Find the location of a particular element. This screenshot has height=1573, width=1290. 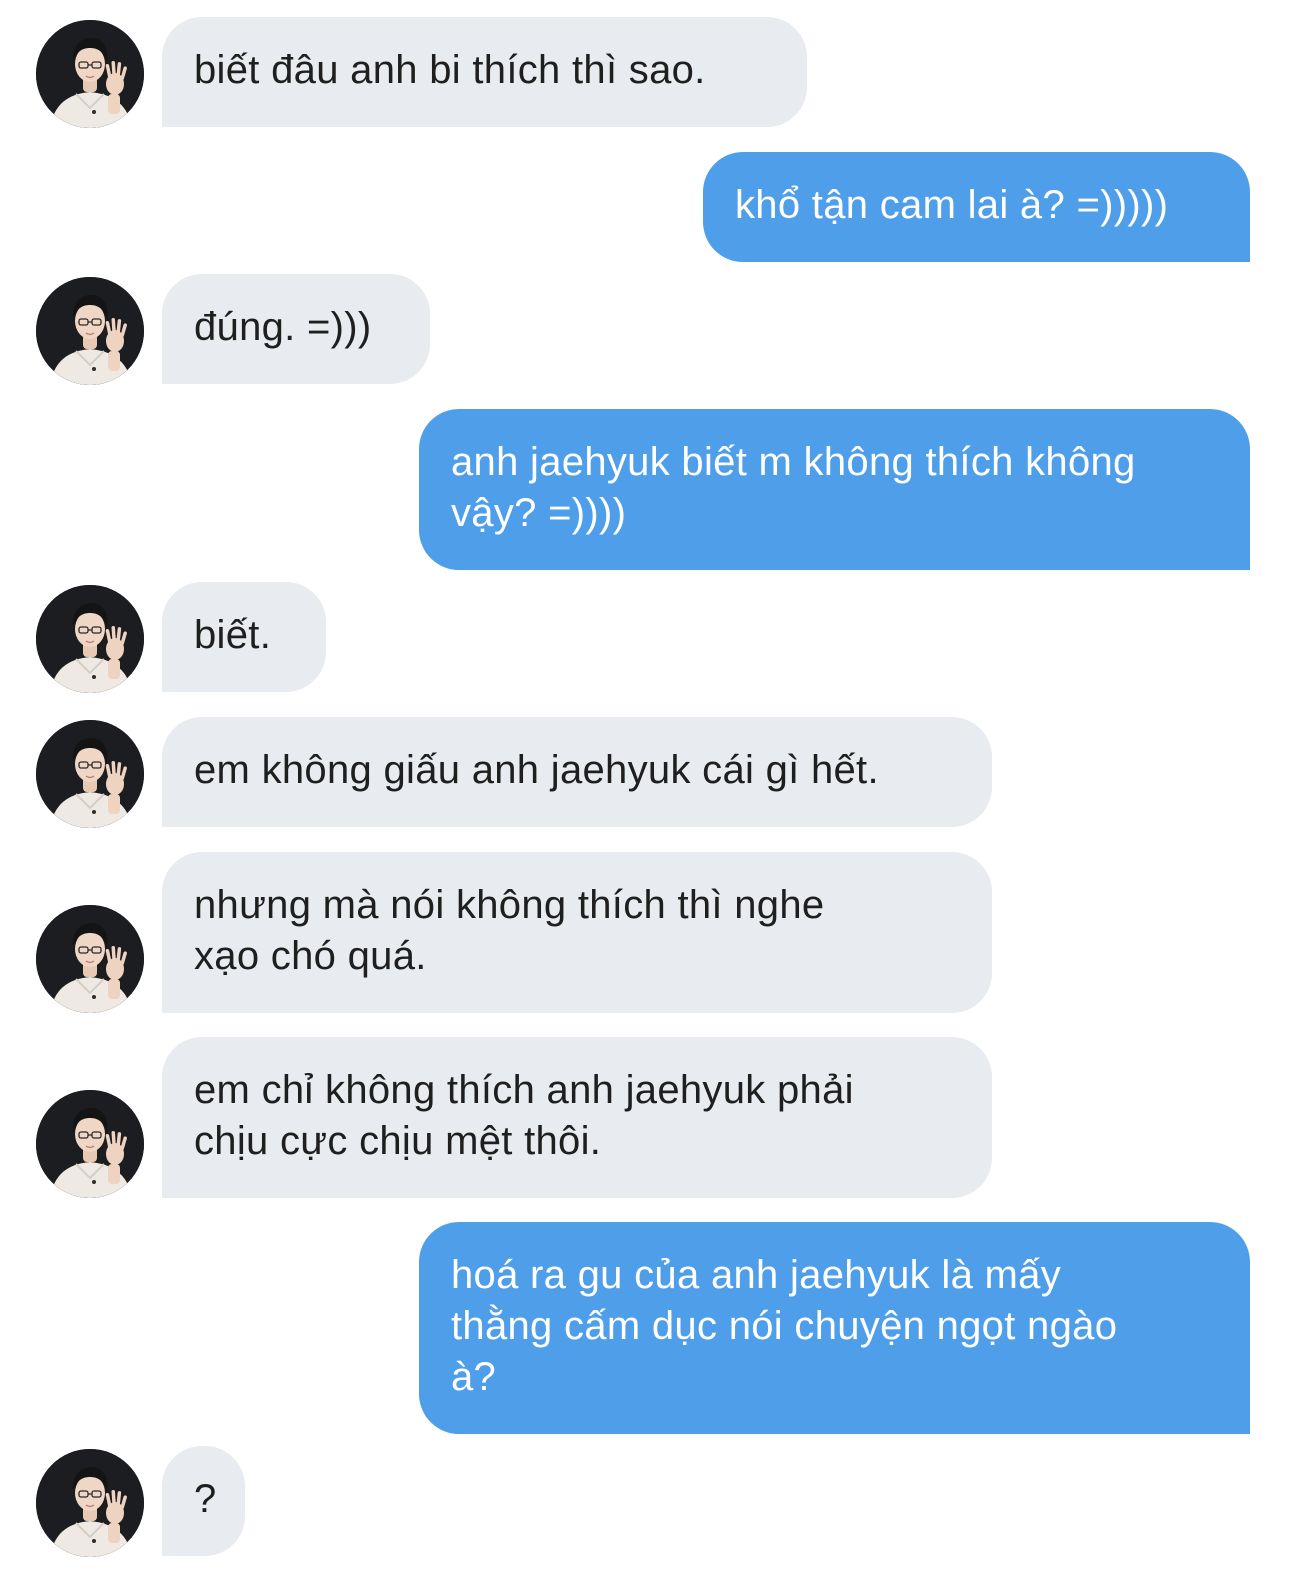

message-bubble-incoming: biết đâu anh bi thích thì sao. is located at coordinates (484, 72).